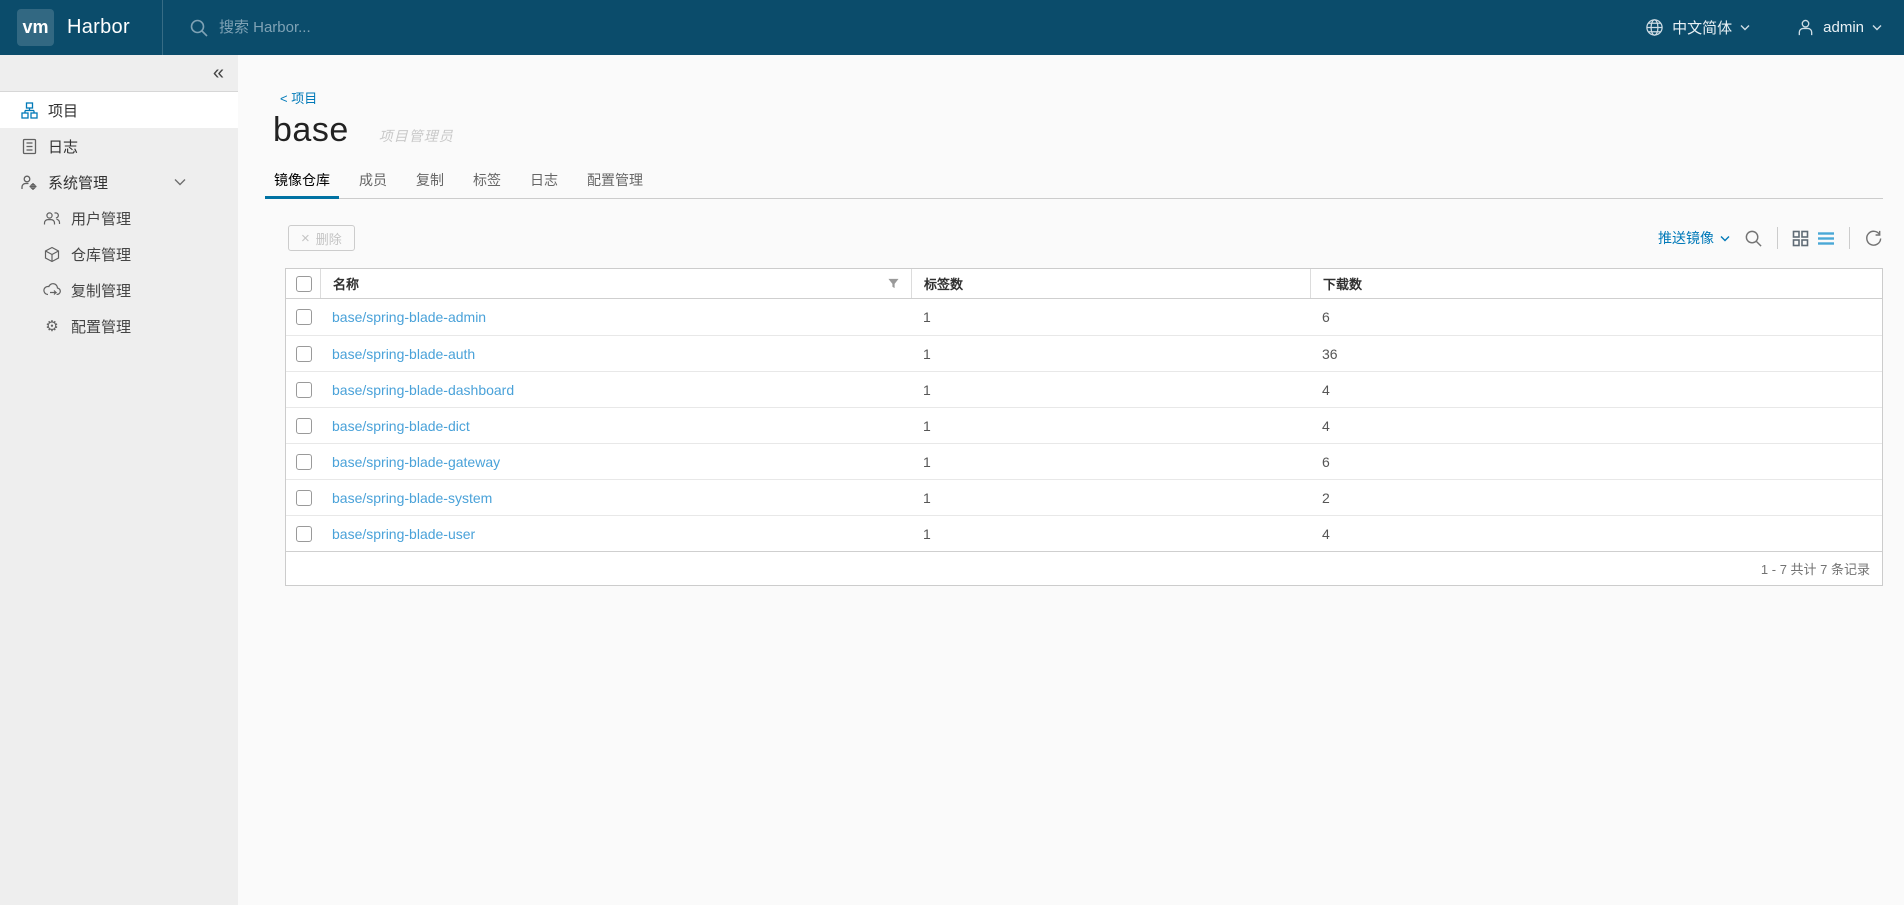 The height and width of the screenshot is (905, 1904). What do you see at coordinates (1084, 533) in the screenshot?
I see `table-row: base/spring-blade-user 1 4` at bounding box center [1084, 533].